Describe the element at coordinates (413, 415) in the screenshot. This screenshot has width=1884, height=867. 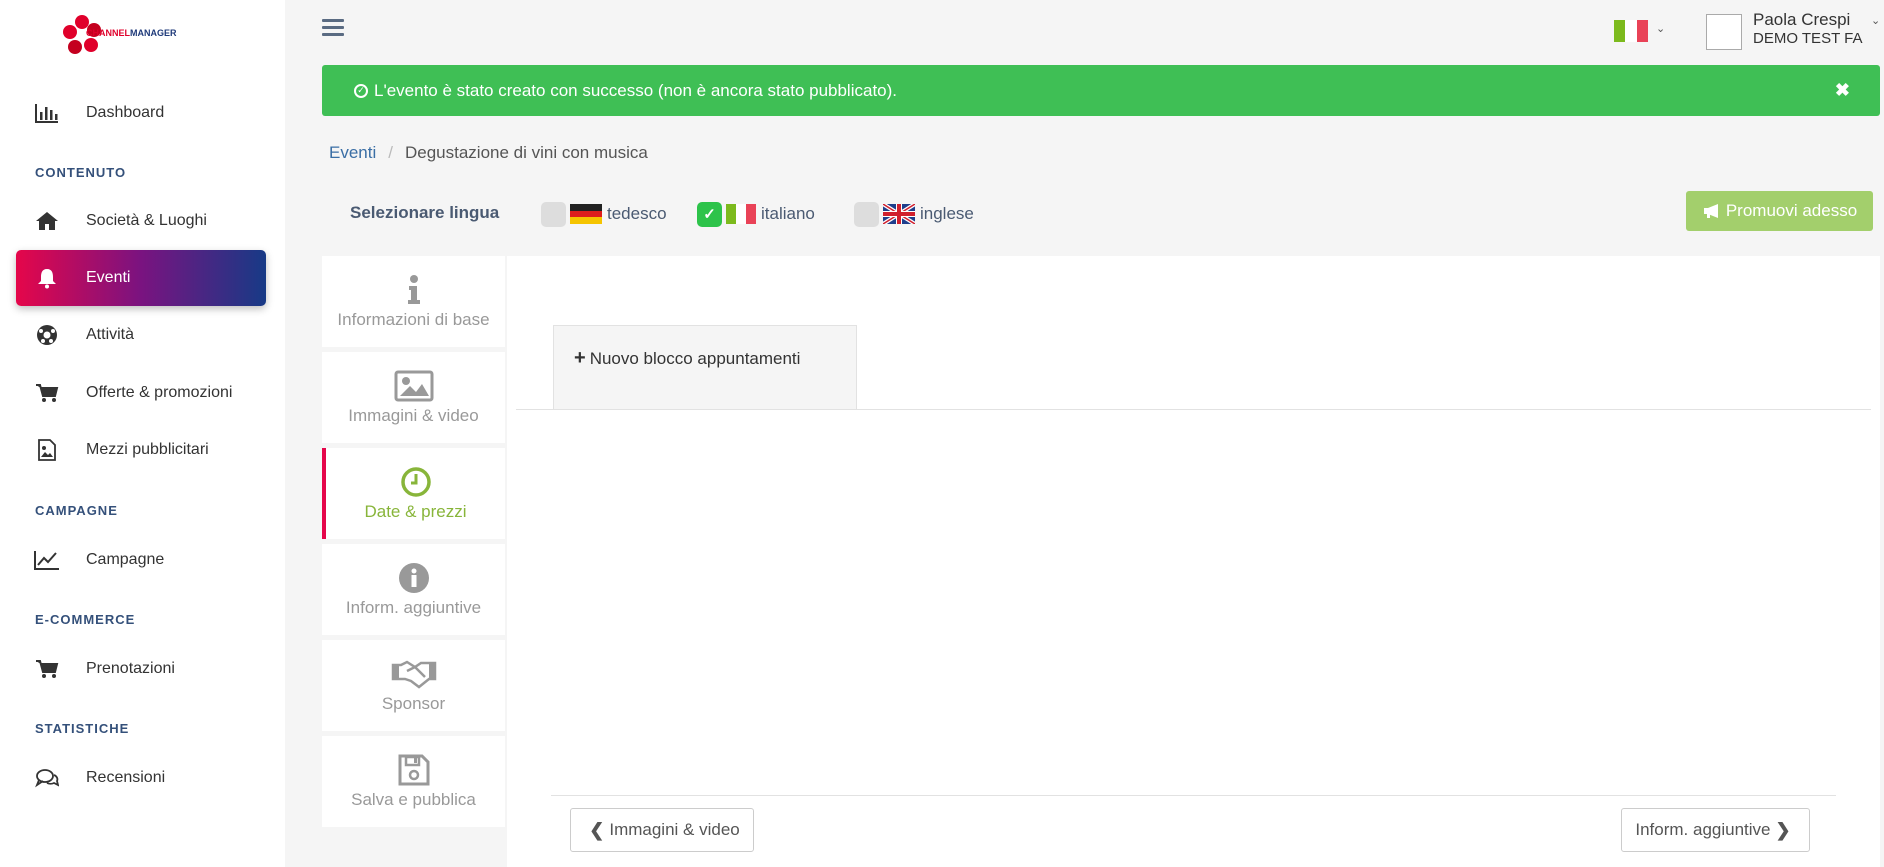
I see `step-label: Immagini & video` at that location.